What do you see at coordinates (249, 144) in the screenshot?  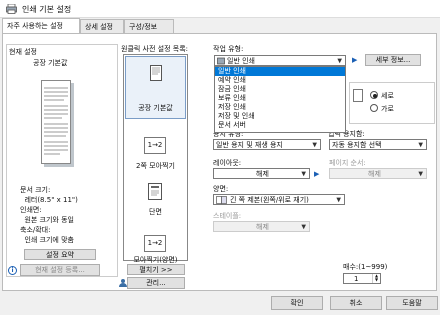 I see `paper-type-value: 일반 용지 및 재생 용지` at bounding box center [249, 144].